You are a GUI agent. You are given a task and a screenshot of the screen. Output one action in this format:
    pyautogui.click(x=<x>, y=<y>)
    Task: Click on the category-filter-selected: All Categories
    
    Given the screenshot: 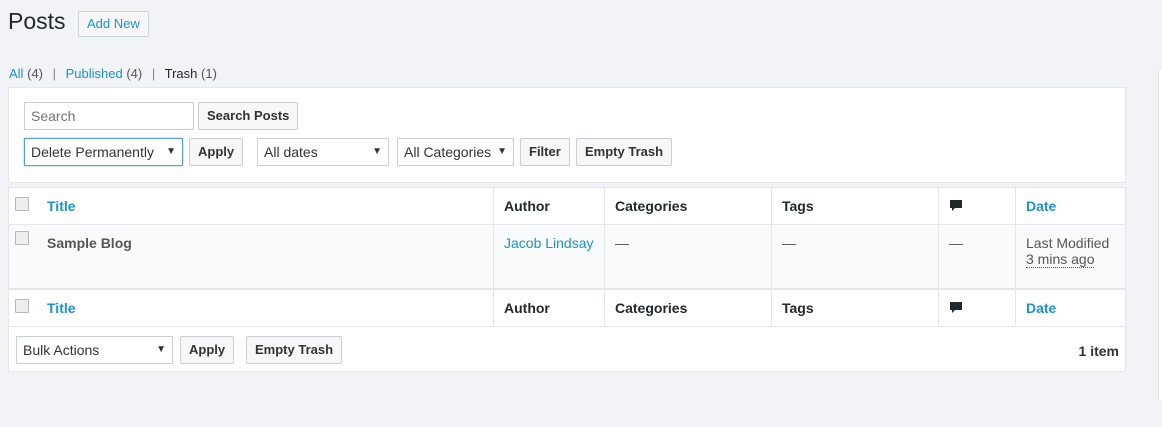 What is the action you would take?
    pyautogui.click(x=448, y=152)
    